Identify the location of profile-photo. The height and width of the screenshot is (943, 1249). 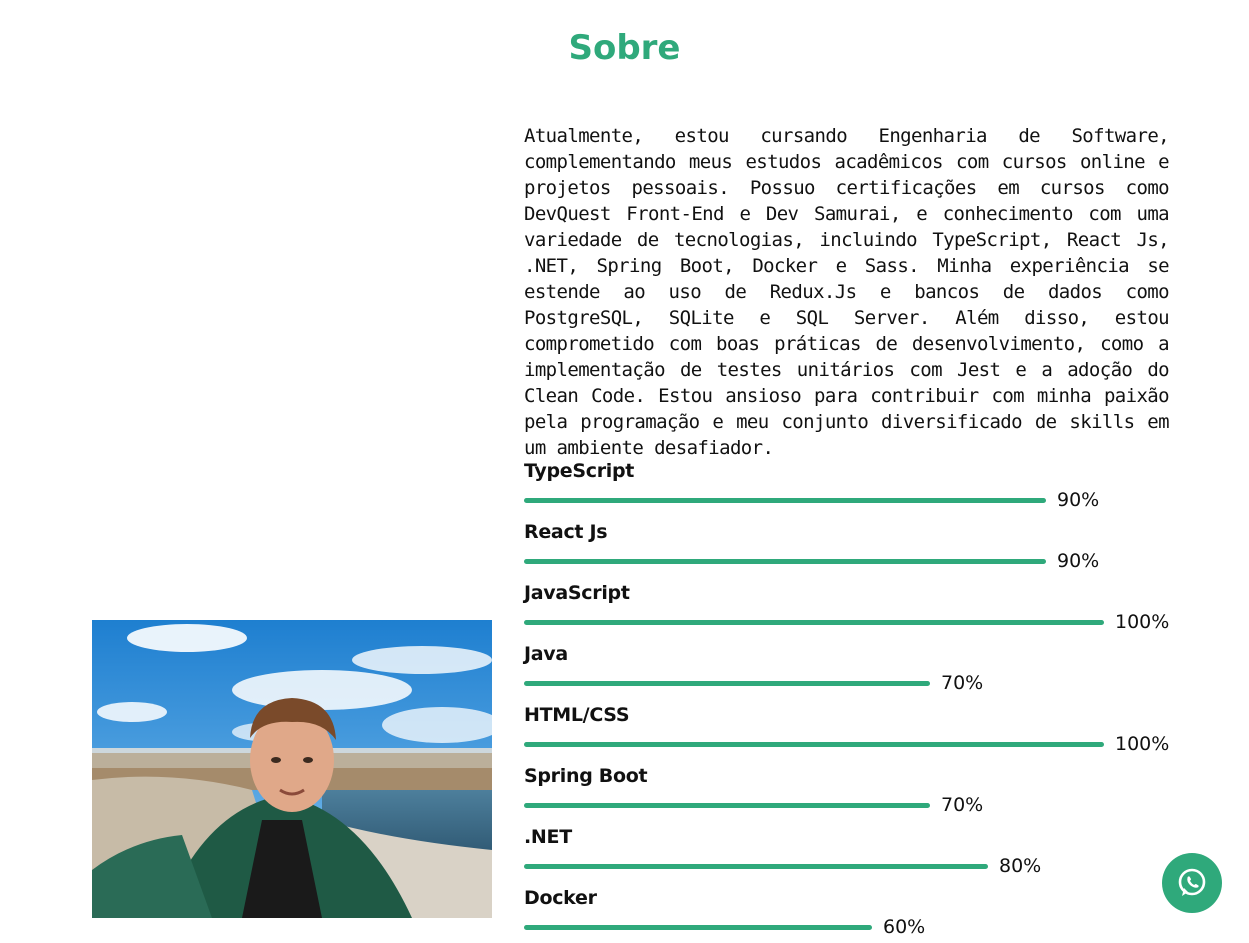
(292, 769).